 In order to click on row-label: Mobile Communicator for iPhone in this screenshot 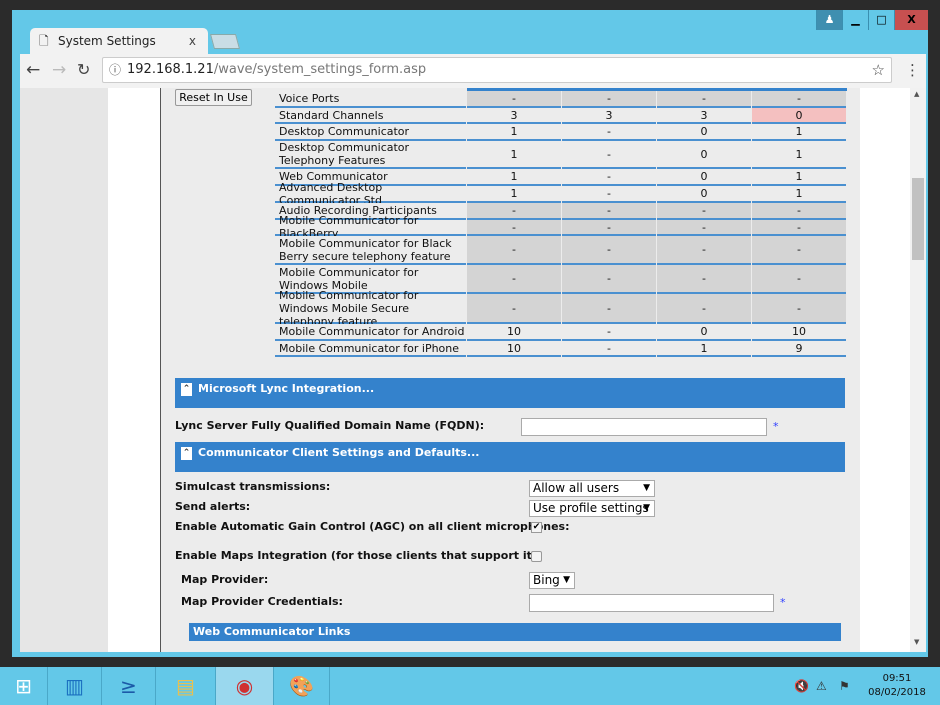, I will do `click(370, 349)`.